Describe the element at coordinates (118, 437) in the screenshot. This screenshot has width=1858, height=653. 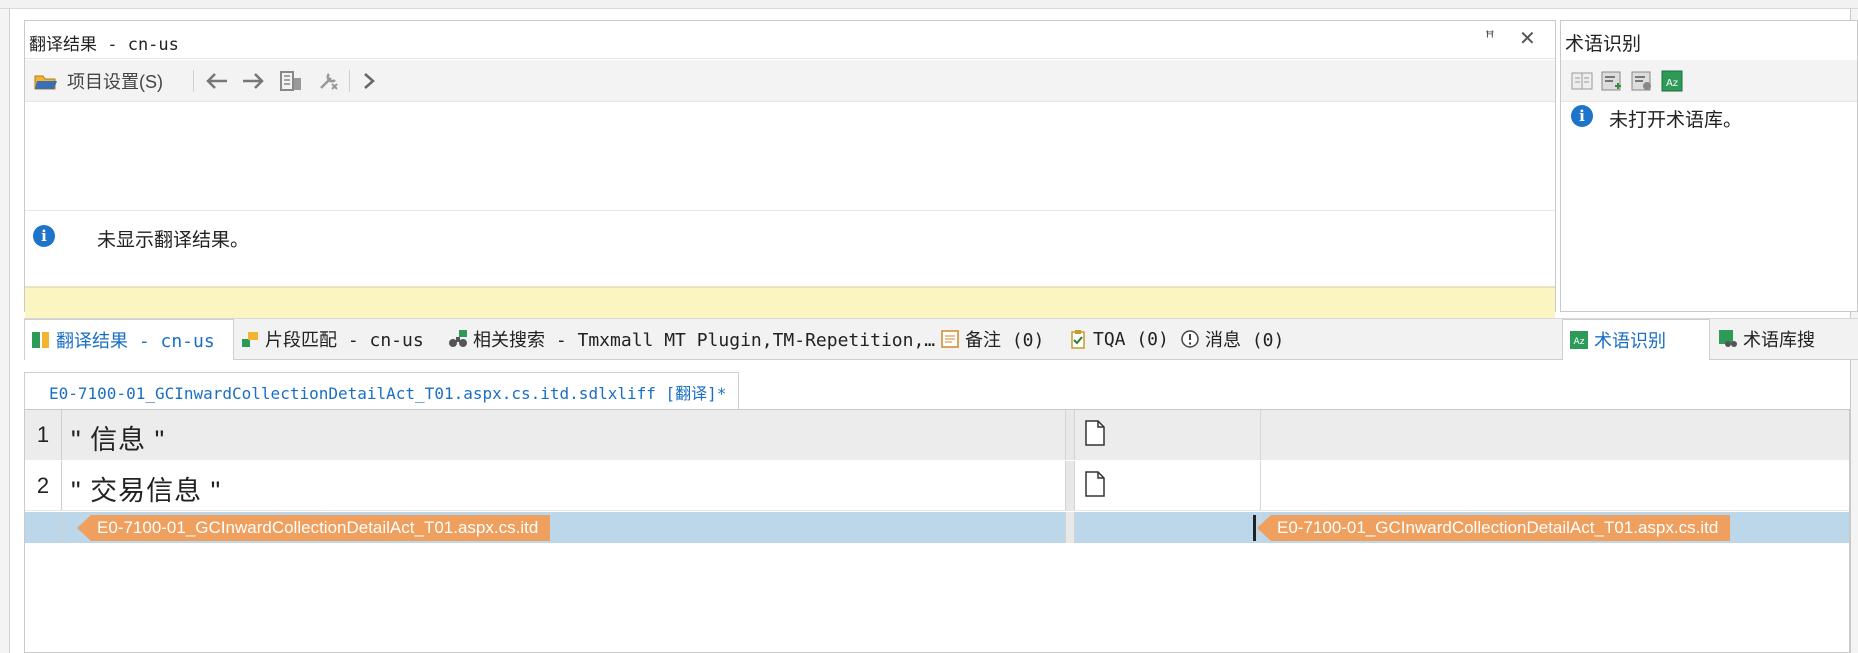
I see `segment-source-text: " 信息 "` at that location.